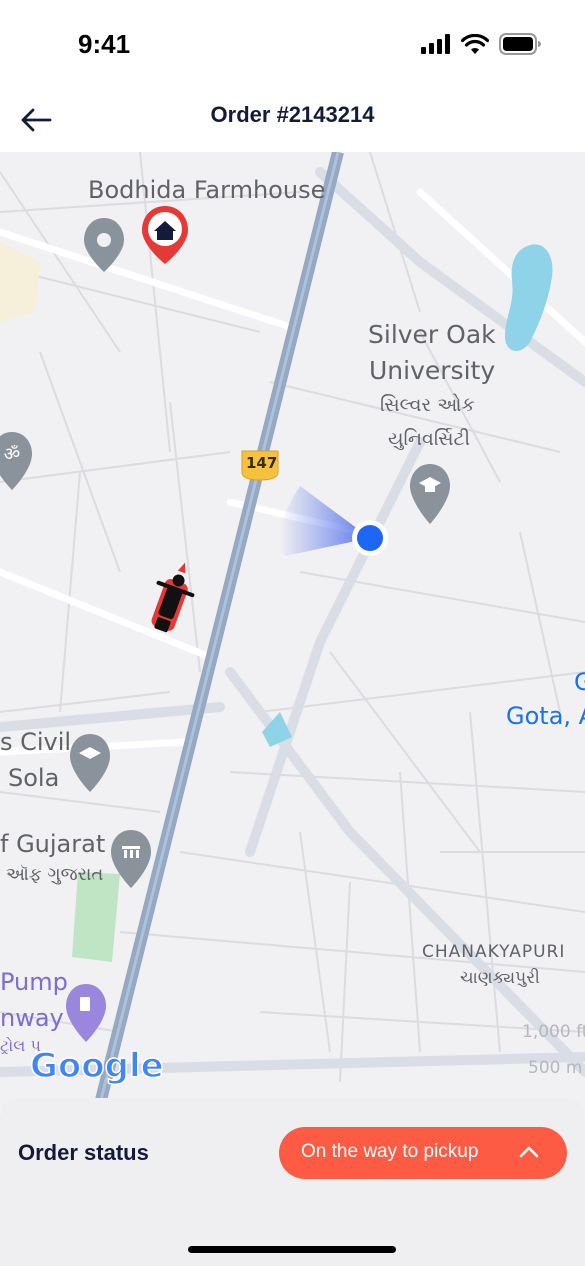  Describe the element at coordinates (207, 190) in the screenshot. I see `map-label-bodhida: Bodhida Farmhouse` at that location.